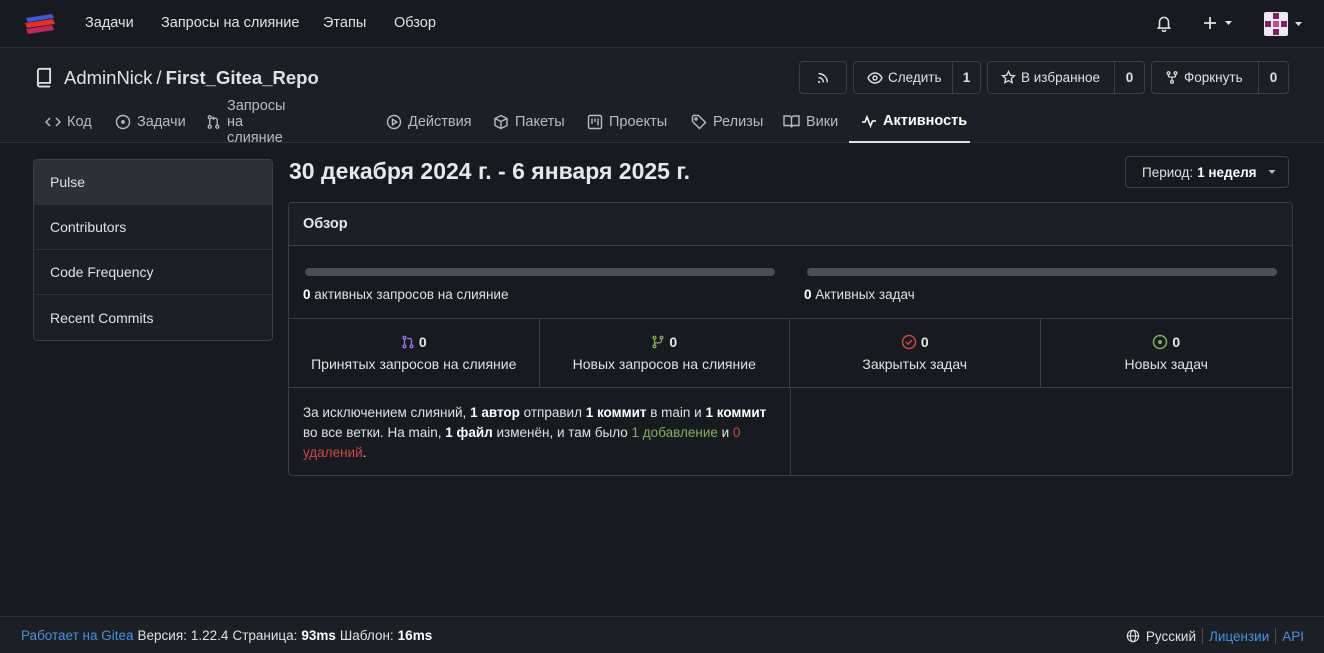 This screenshot has height=653, width=1324. I want to click on sidebar-item-pulse: Pulse, so click(153, 182).